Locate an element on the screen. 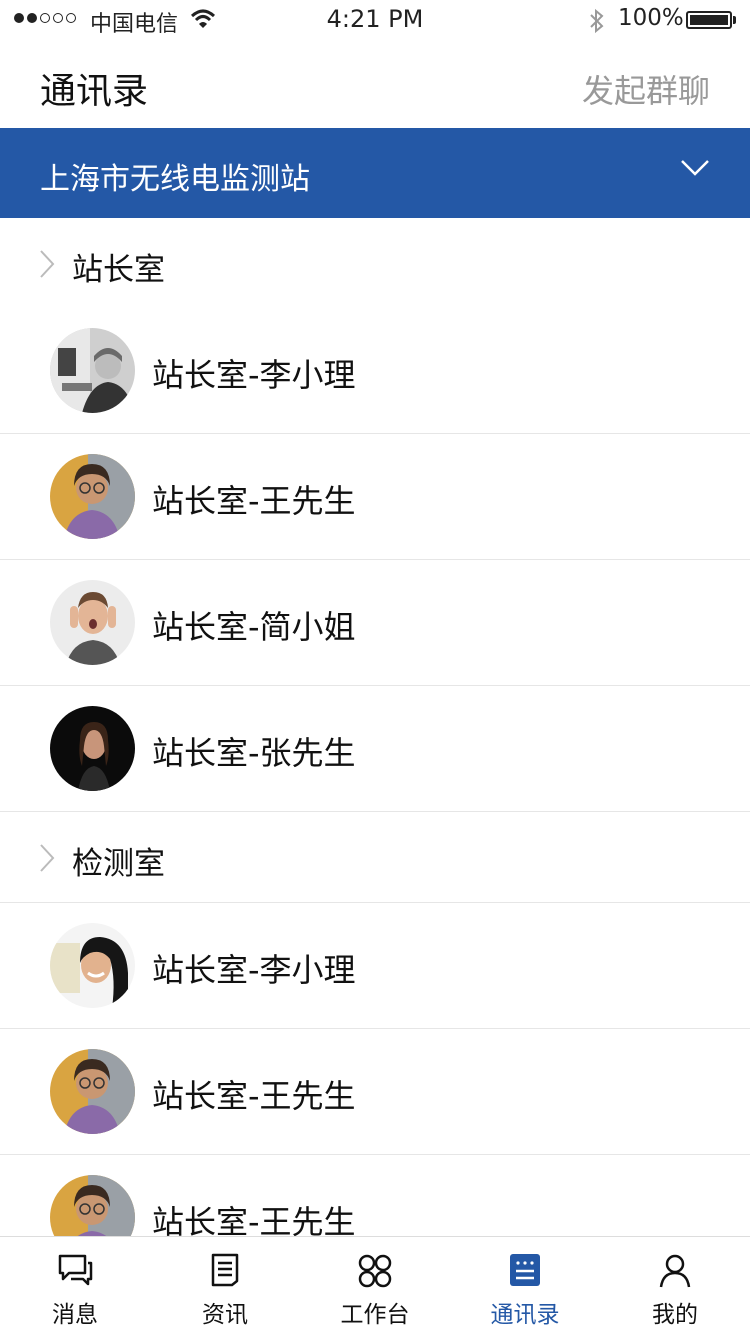 The width and height of the screenshot is (750, 1335). contact-row: 站长室-张先生 is located at coordinates (375, 749).